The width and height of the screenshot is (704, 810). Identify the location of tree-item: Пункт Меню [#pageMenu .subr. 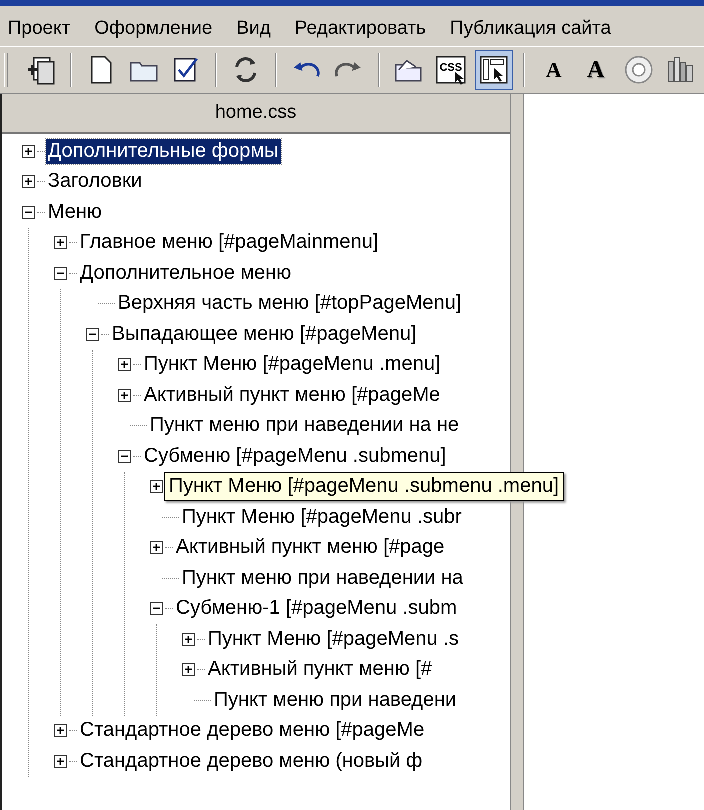
(322, 517).